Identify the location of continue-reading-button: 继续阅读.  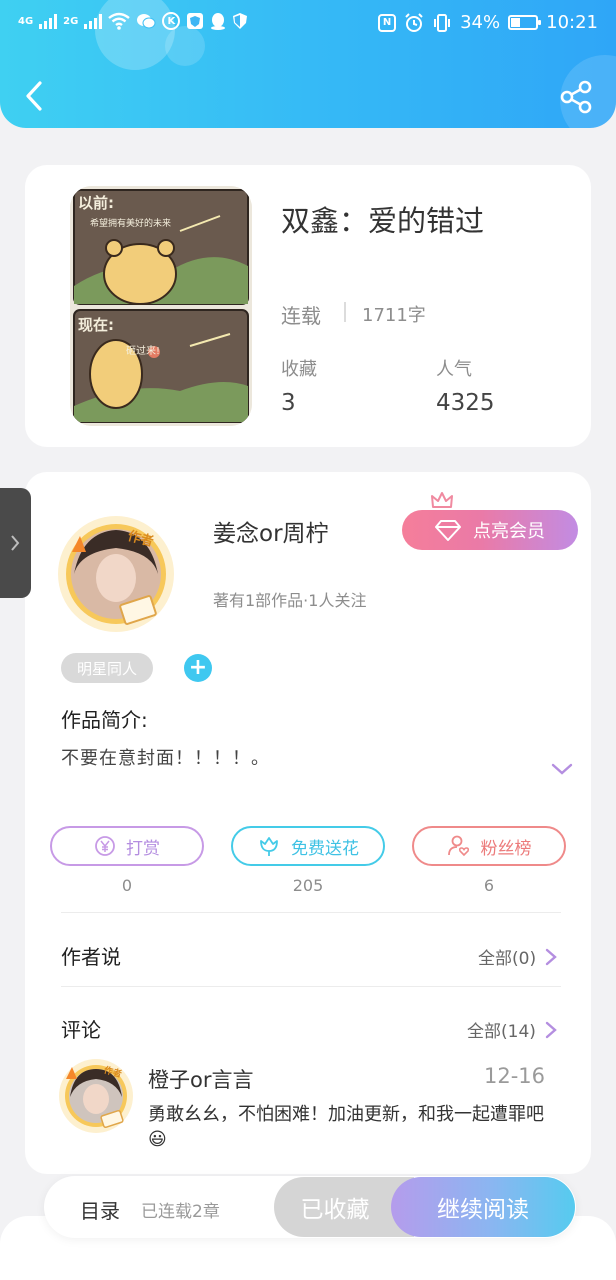
(483, 1207).